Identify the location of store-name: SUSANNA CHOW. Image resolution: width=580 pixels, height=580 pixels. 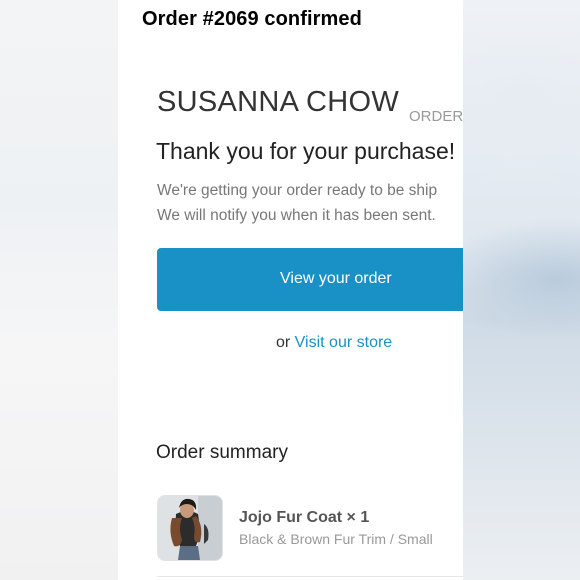
(278, 102).